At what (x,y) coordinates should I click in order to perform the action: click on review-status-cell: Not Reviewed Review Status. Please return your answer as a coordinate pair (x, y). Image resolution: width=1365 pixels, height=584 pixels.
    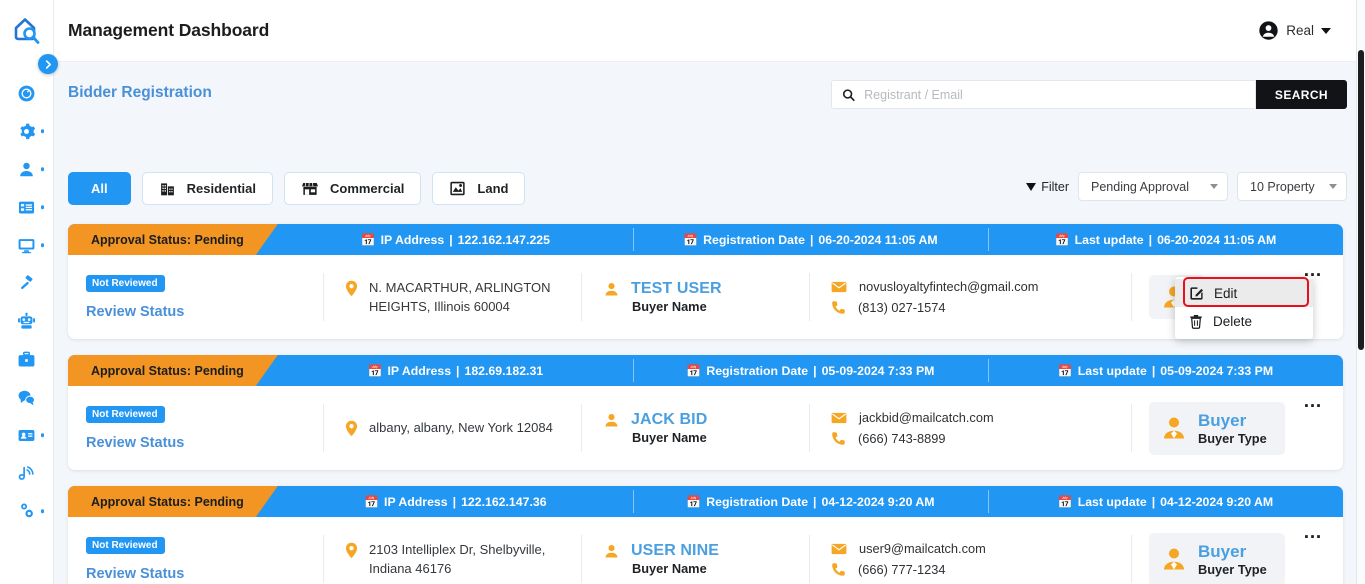
    Looking at the image, I should click on (195, 550).